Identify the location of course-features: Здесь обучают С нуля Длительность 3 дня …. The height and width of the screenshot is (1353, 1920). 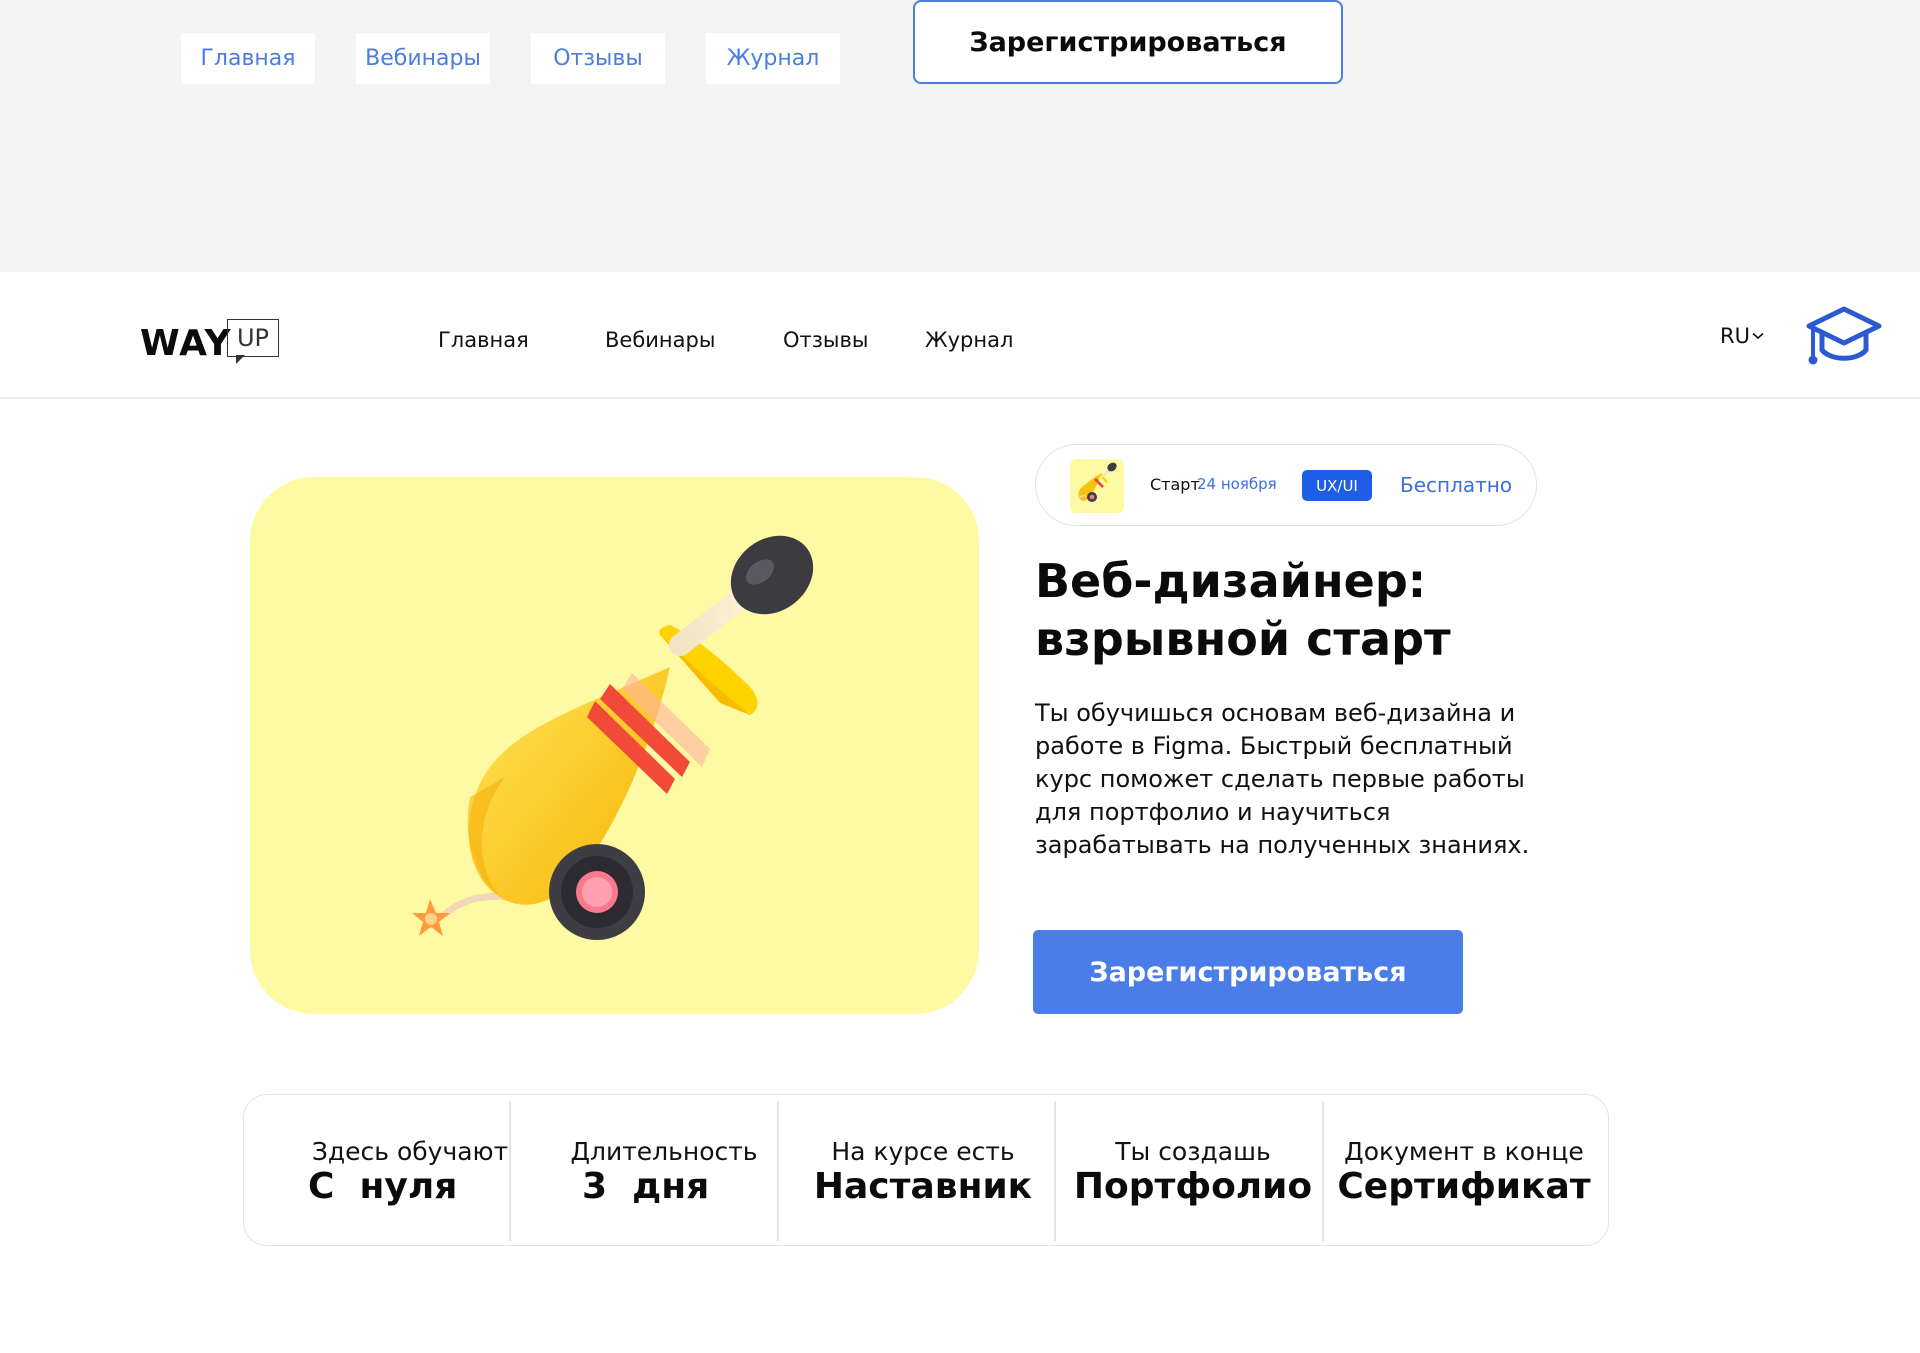
(926, 1170).